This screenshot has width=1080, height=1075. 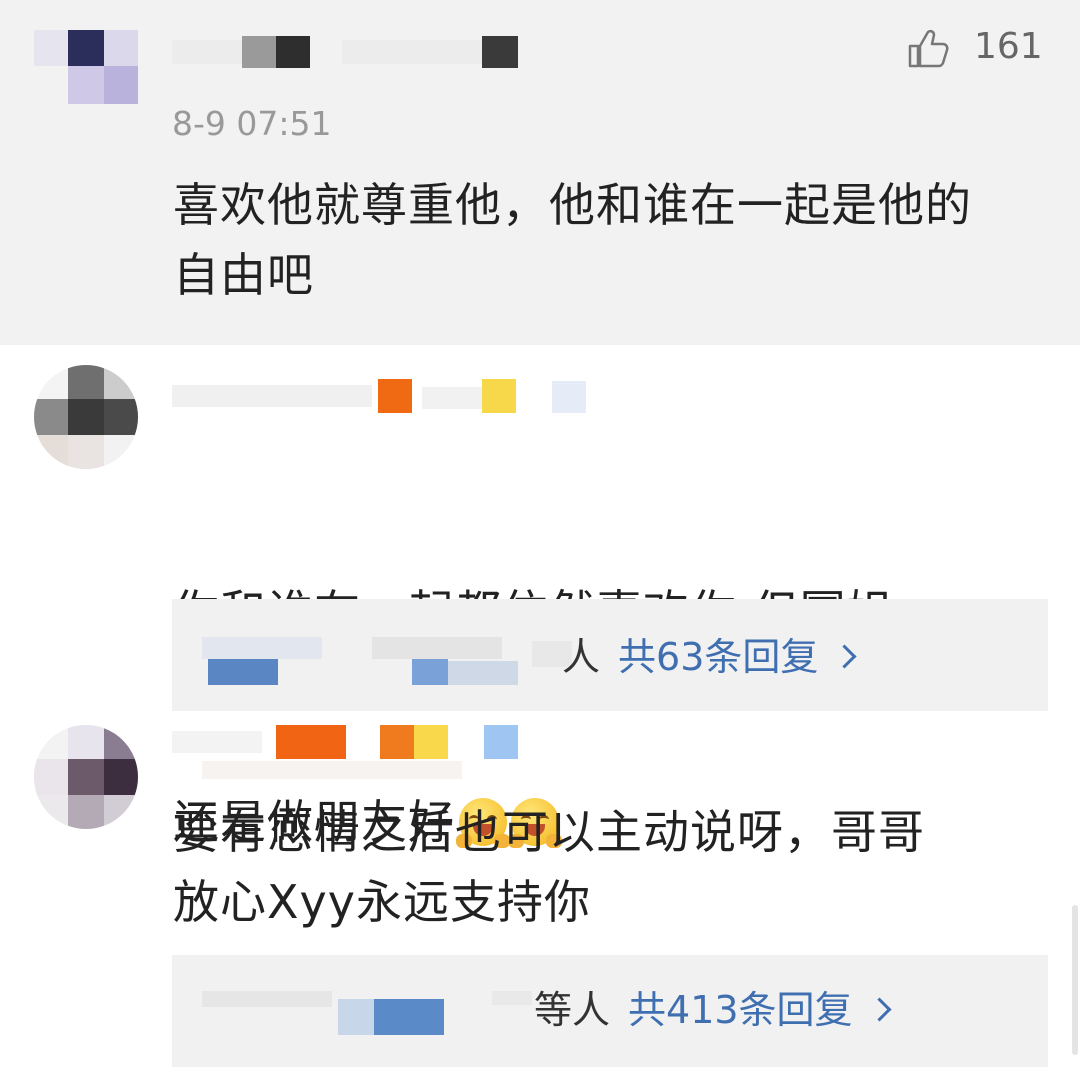 I want to click on like-count: 161, so click(x=1008, y=46).